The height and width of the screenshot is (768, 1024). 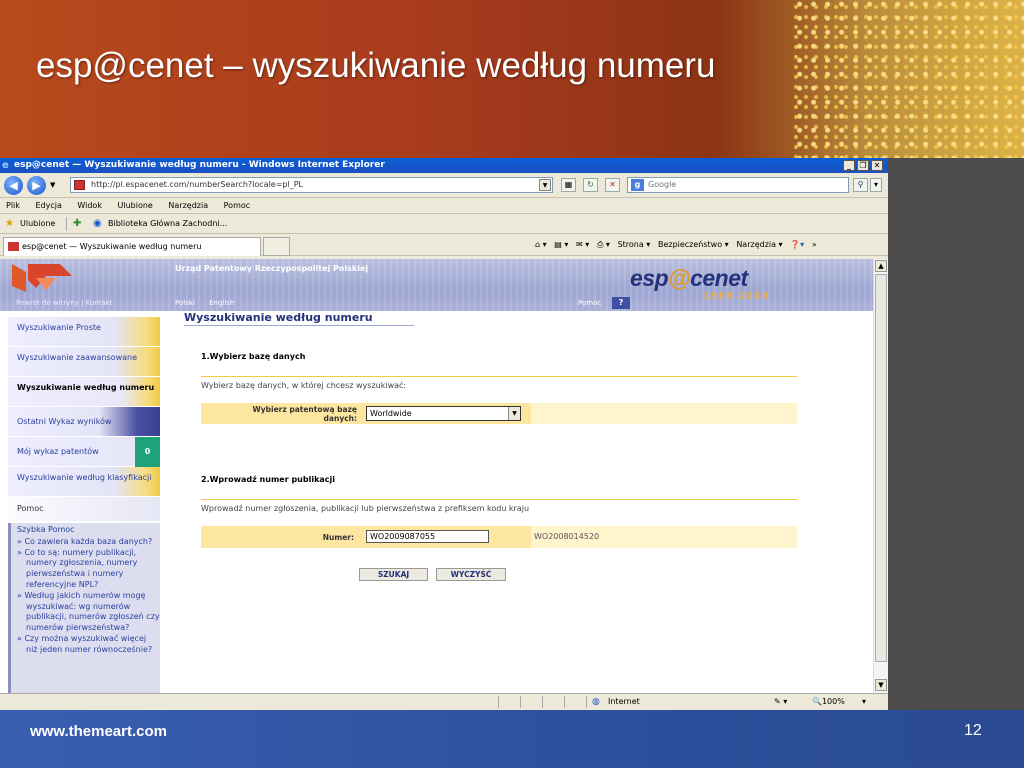 I want to click on database-select: Worldwide ▼, so click(x=443, y=413).